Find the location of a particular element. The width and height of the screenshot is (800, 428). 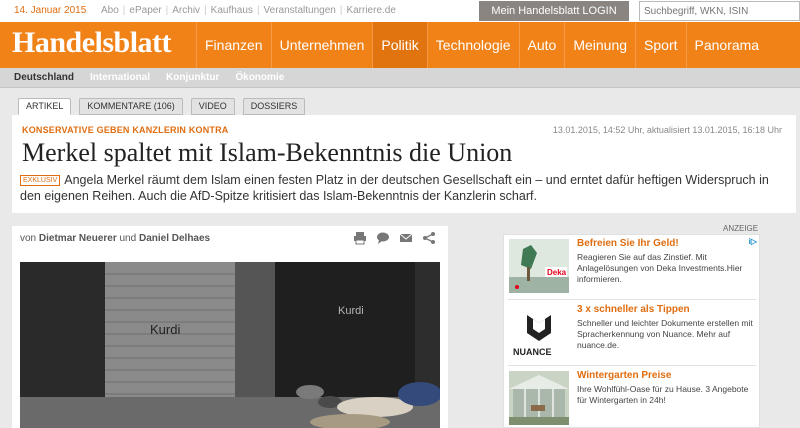

login-button: Mein Handelsblatt LOGIN is located at coordinates (554, 11).